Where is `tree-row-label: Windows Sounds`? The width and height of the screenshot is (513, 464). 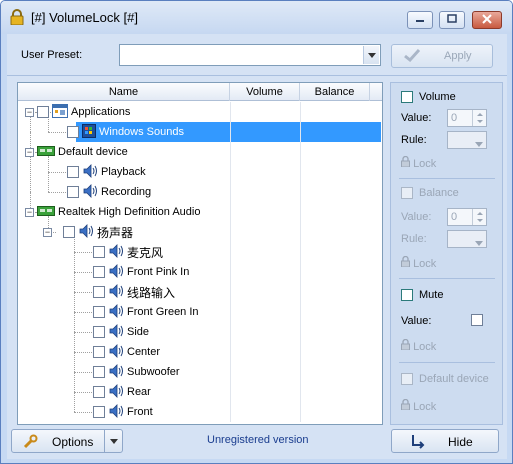
tree-row-label: Windows Sounds is located at coordinates (141, 132).